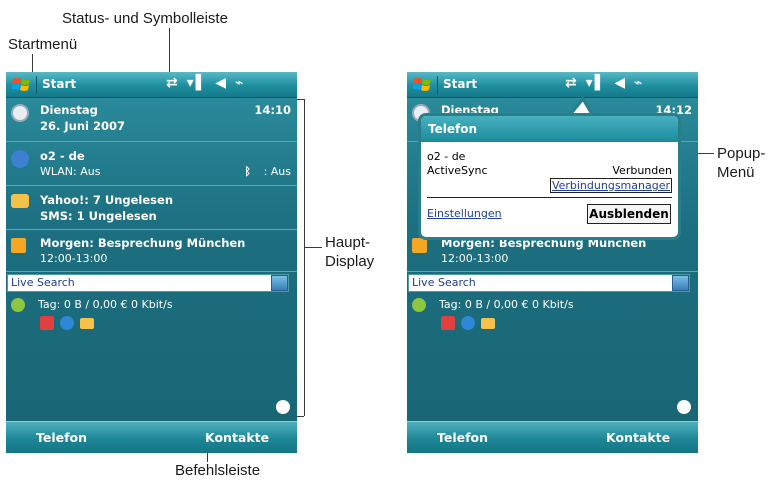 Image resolution: width=776 pixels, height=483 pixels. What do you see at coordinates (143, 243) in the screenshot?
I see `calendar-title: Morgen: Besprechung München` at bounding box center [143, 243].